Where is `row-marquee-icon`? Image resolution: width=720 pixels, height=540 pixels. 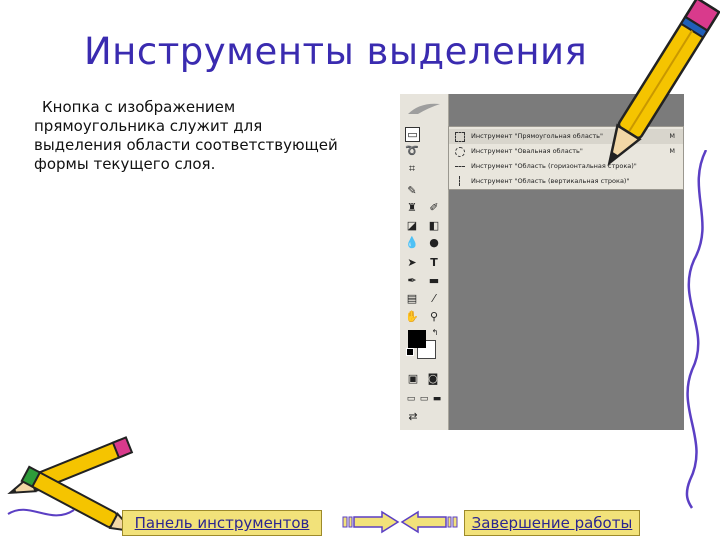 row-marquee-icon is located at coordinates (460, 166).